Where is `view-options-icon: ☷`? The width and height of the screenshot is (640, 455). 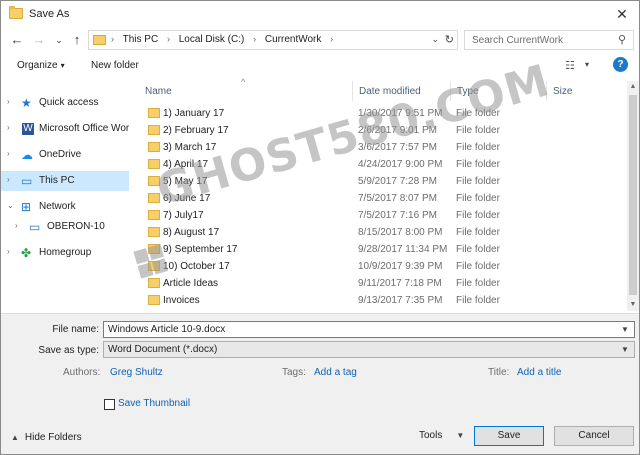
view-options-icon: ☷ is located at coordinates (570, 65).